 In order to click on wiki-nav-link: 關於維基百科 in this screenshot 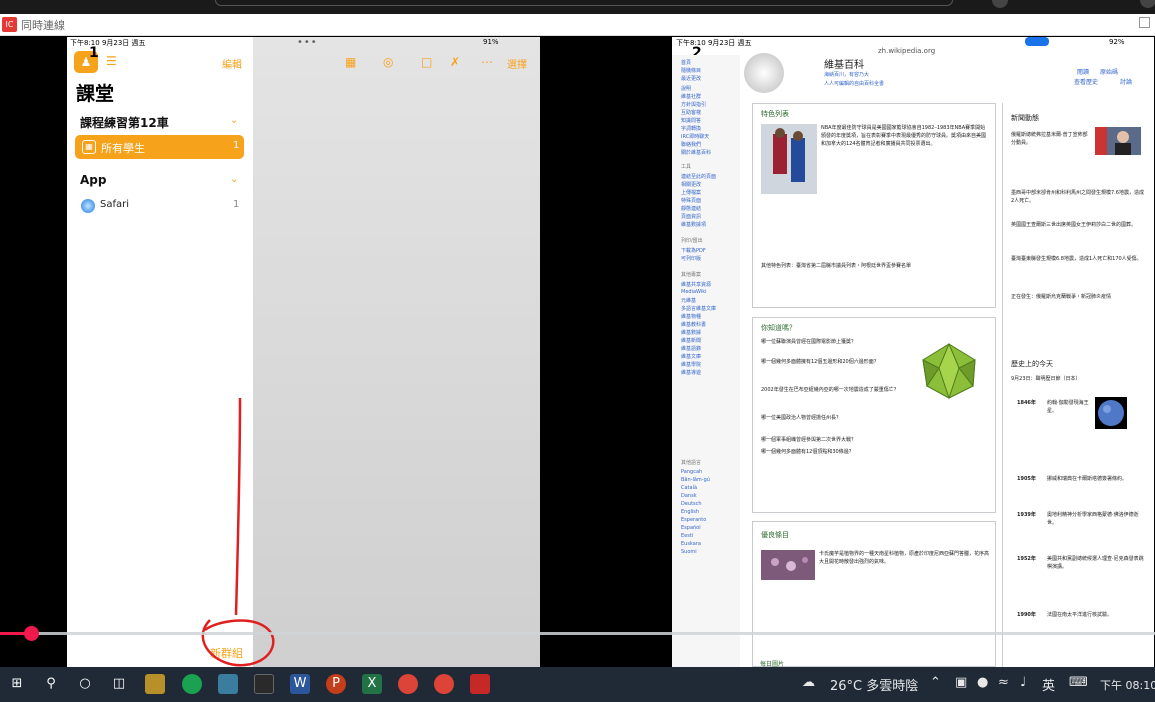, I will do `click(696, 152)`.